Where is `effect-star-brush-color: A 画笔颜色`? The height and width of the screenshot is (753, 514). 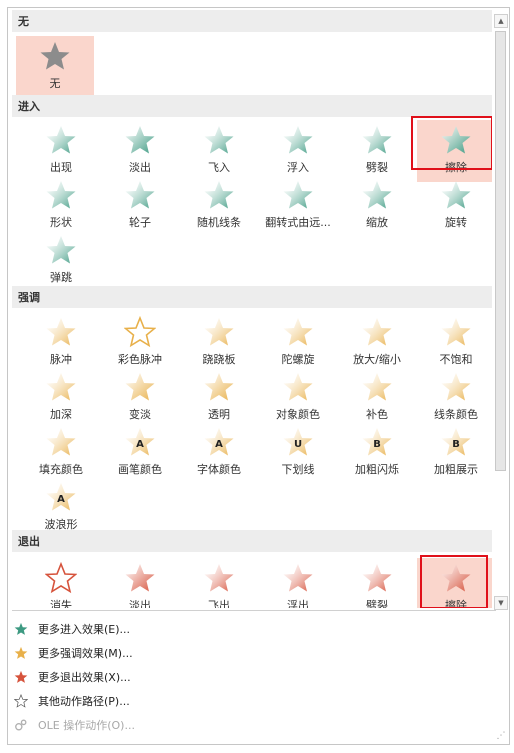
effect-star-brush-color: A 画笔颜色 is located at coordinates (140, 453).